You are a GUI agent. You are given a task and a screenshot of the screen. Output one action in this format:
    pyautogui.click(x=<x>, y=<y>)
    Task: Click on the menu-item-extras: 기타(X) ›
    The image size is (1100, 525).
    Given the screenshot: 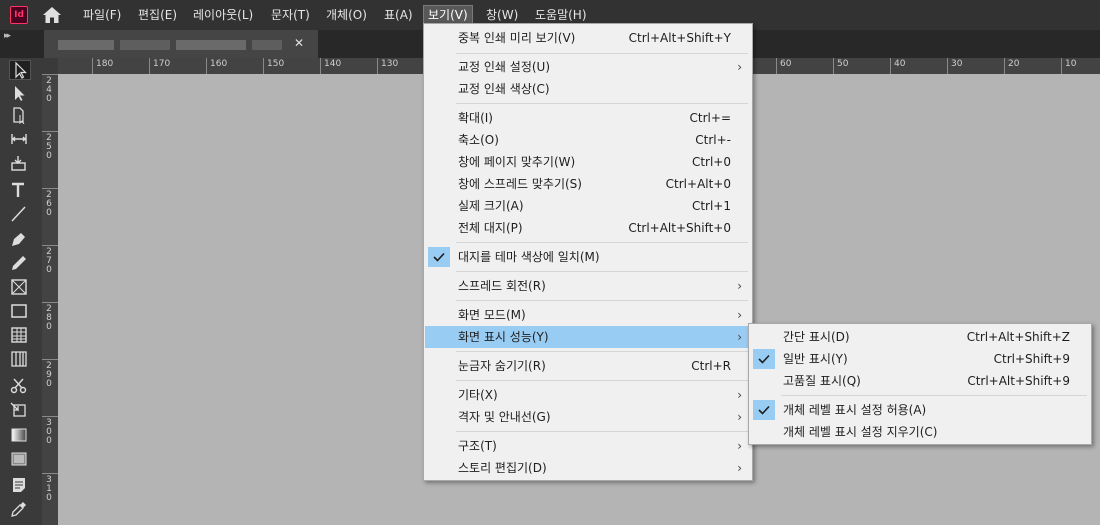 What is the action you would take?
    pyautogui.click(x=588, y=395)
    